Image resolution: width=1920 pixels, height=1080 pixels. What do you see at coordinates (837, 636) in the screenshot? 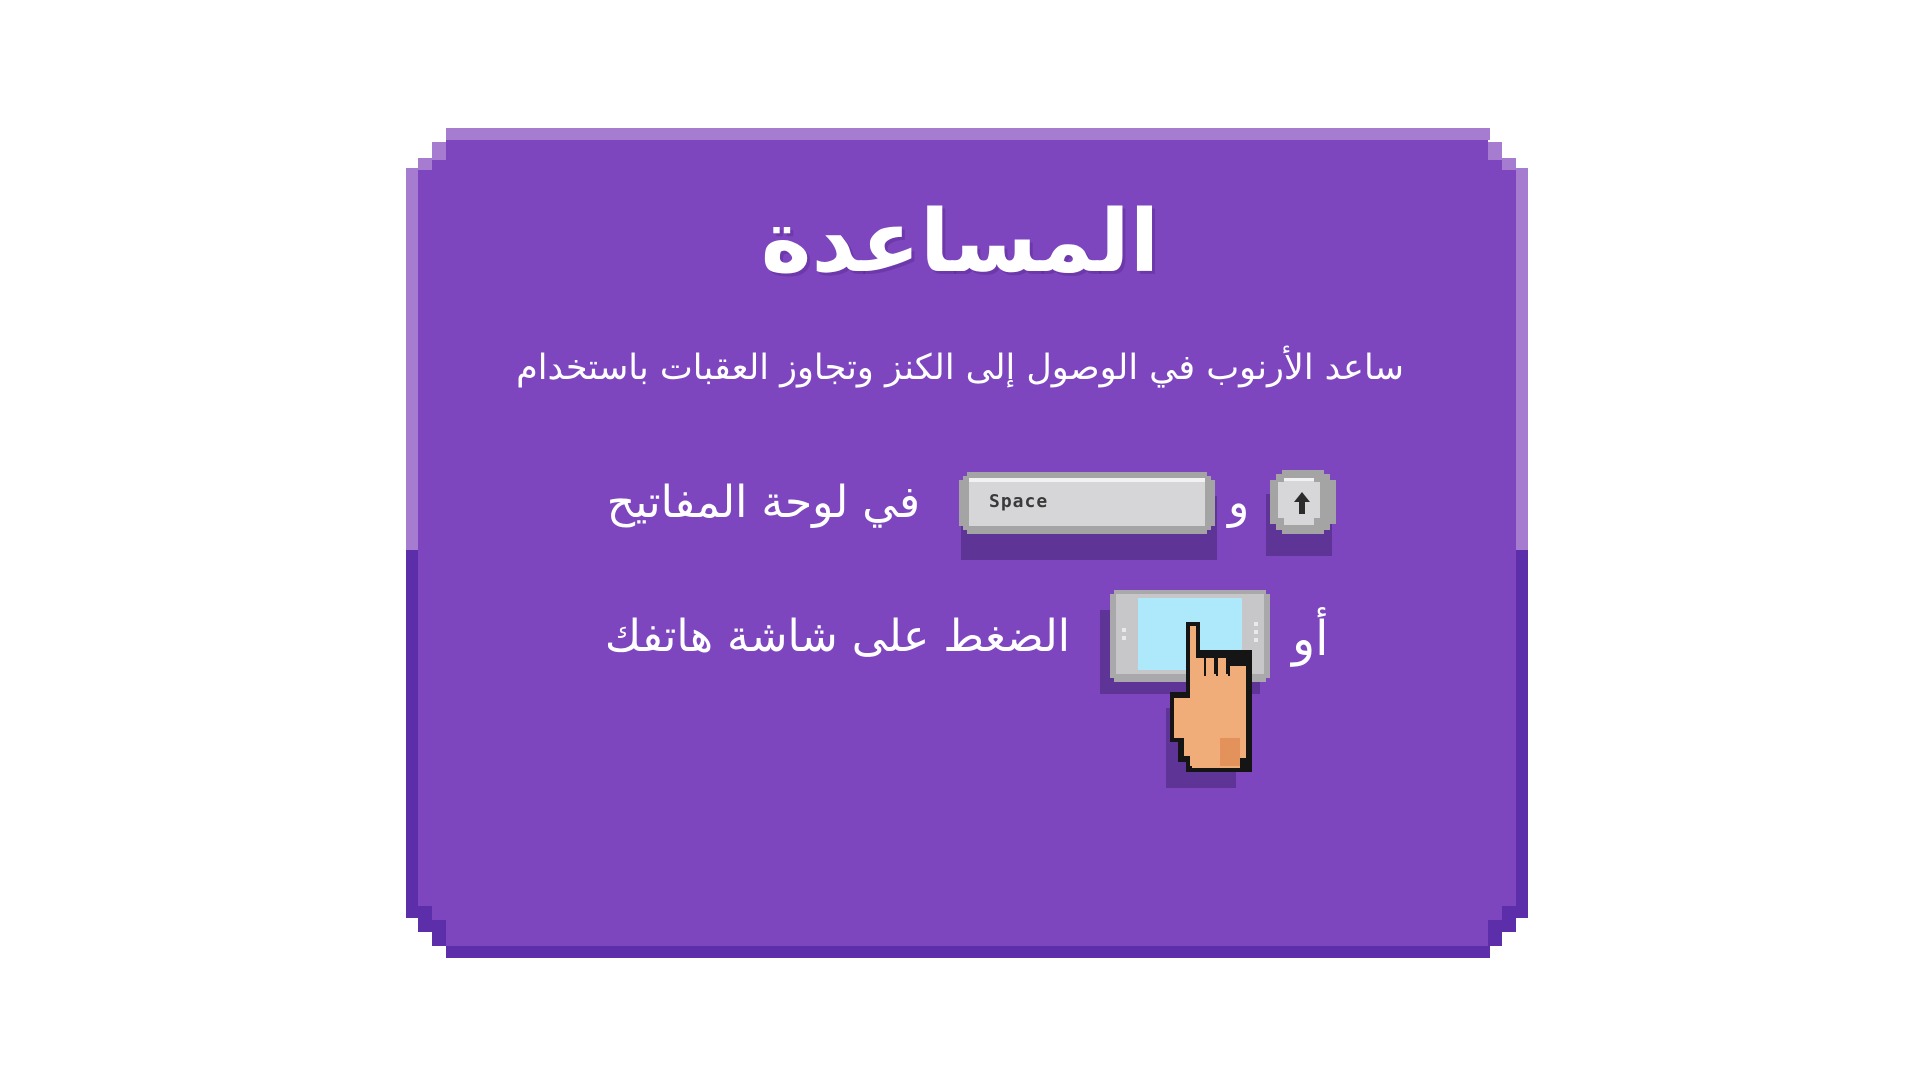
I see `touch-instruction-text: الضغط على شاشة هاتفك` at bounding box center [837, 636].